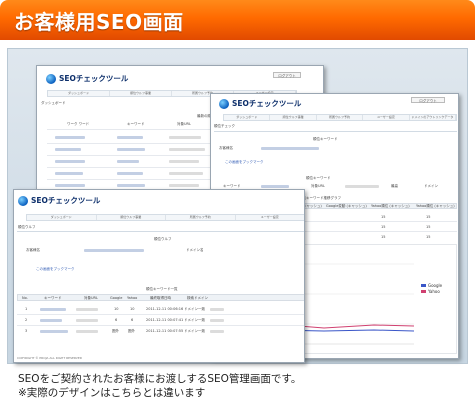 This screenshot has height=400, width=475. Describe the element at coordinates (78, 124) in the screenshot. I see `back-col-1: ワ‍ーク ワ‍ード` at that location.